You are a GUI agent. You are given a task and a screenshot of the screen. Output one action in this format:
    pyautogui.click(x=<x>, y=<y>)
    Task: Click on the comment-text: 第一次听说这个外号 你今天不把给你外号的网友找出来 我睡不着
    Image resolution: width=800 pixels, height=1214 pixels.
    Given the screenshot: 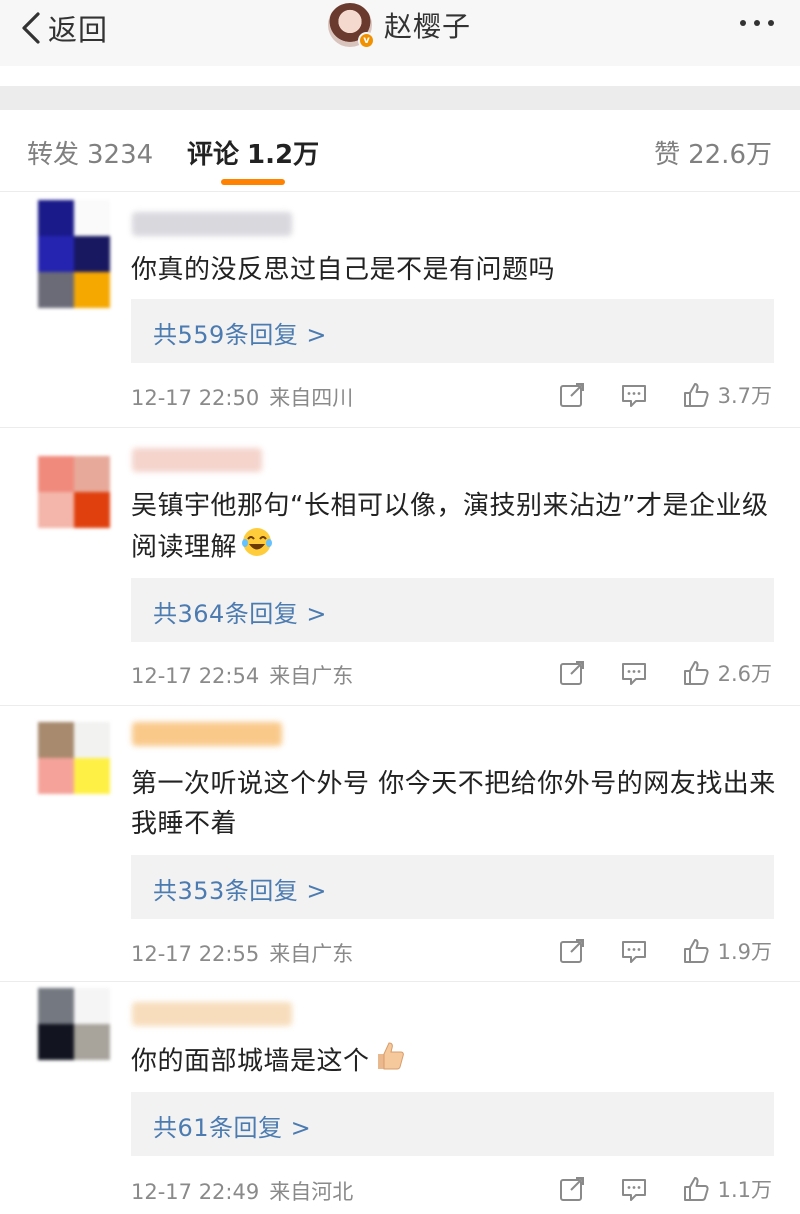 What is the action you would take?
    pyautogui.click(x=453, y=804)
    